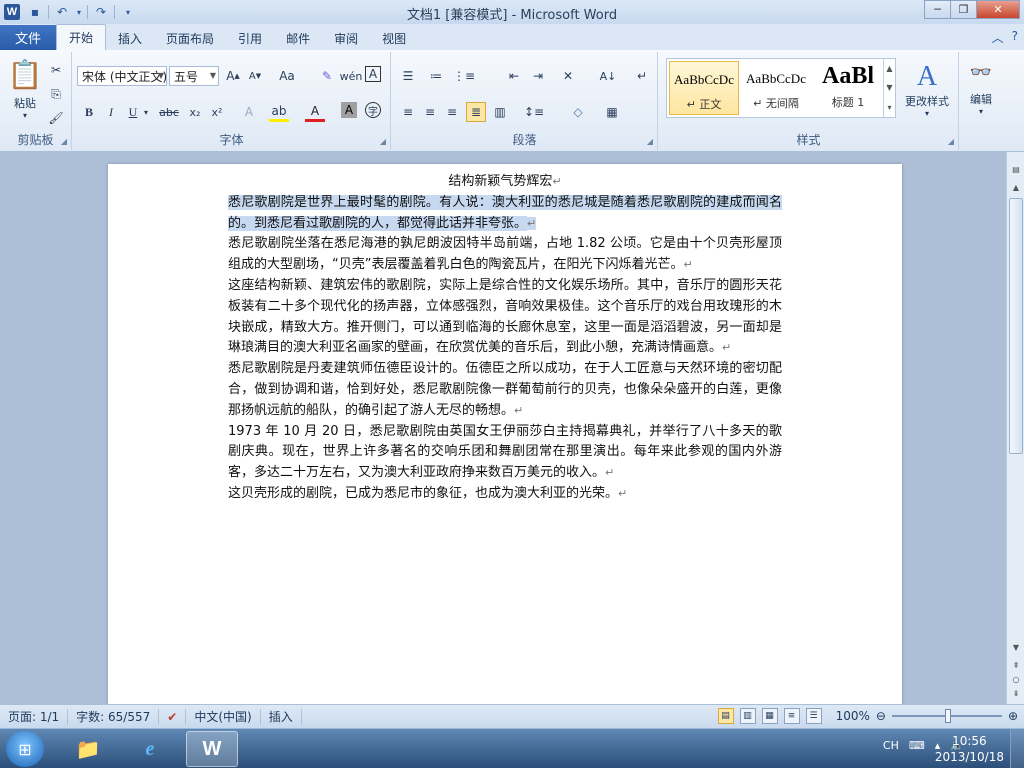 The height and width of the screenshot is (768, 1024). I want to click on style-no-spacing: AaBbCcDc ↵ 无间隔, so click(776, 88).